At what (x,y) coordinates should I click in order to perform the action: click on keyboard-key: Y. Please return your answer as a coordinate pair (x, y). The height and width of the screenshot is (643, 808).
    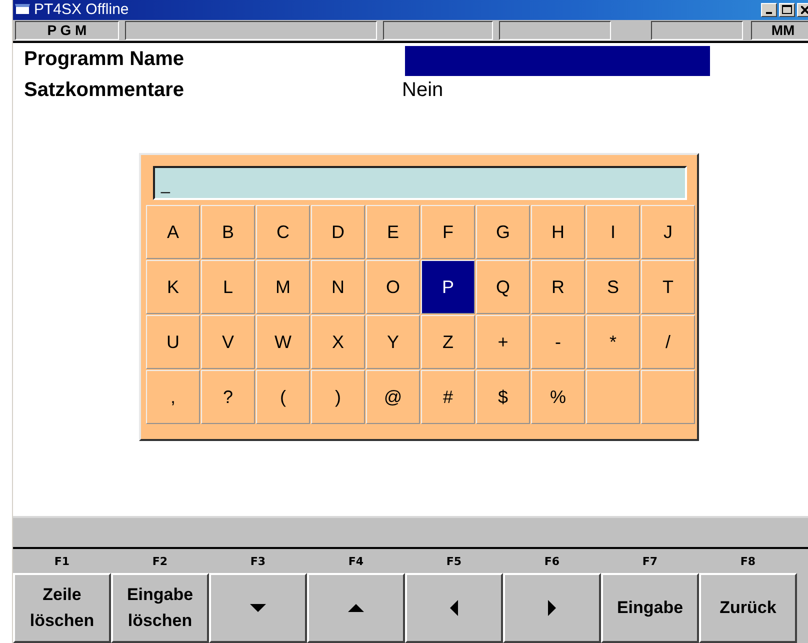
    Looking at the image, I should click on (393, 342).